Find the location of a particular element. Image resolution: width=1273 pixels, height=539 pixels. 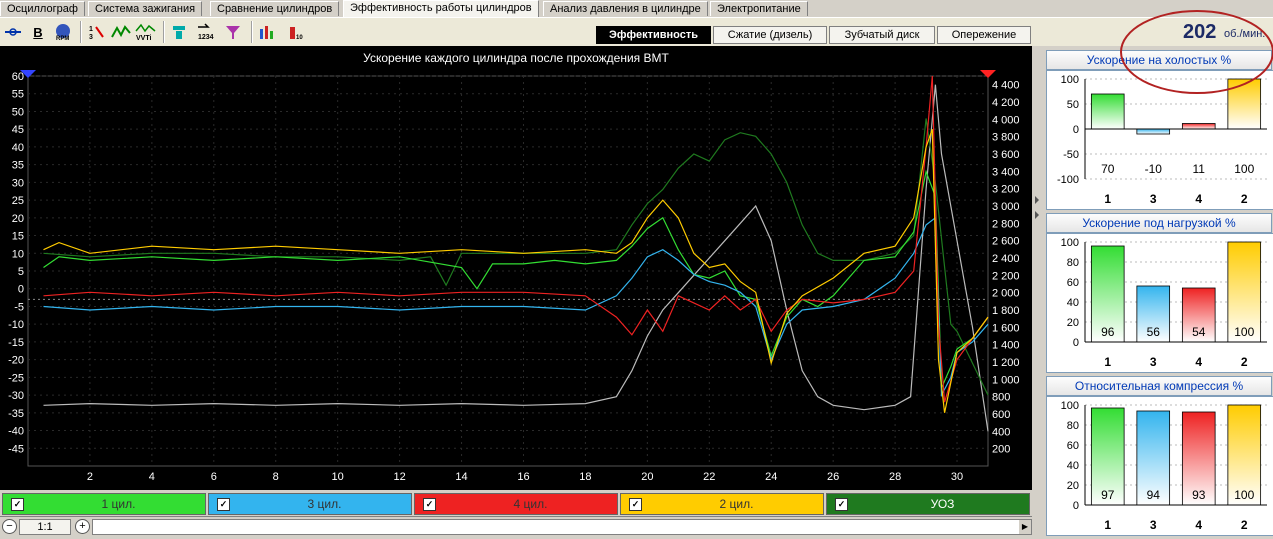

filter-icon is located at coordinates (233, 32).